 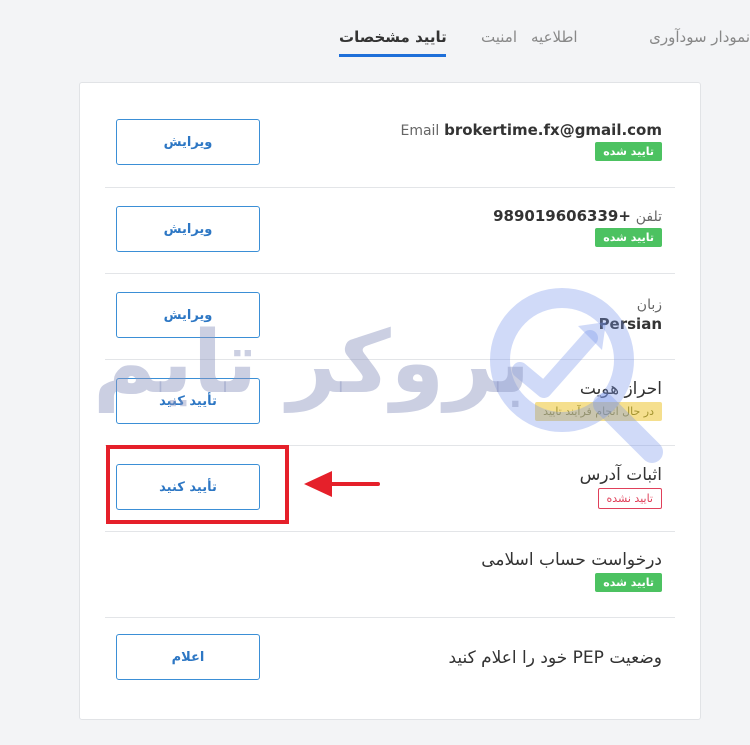 I want to click on phone-label: تلفن, so click(x=648, y=217).